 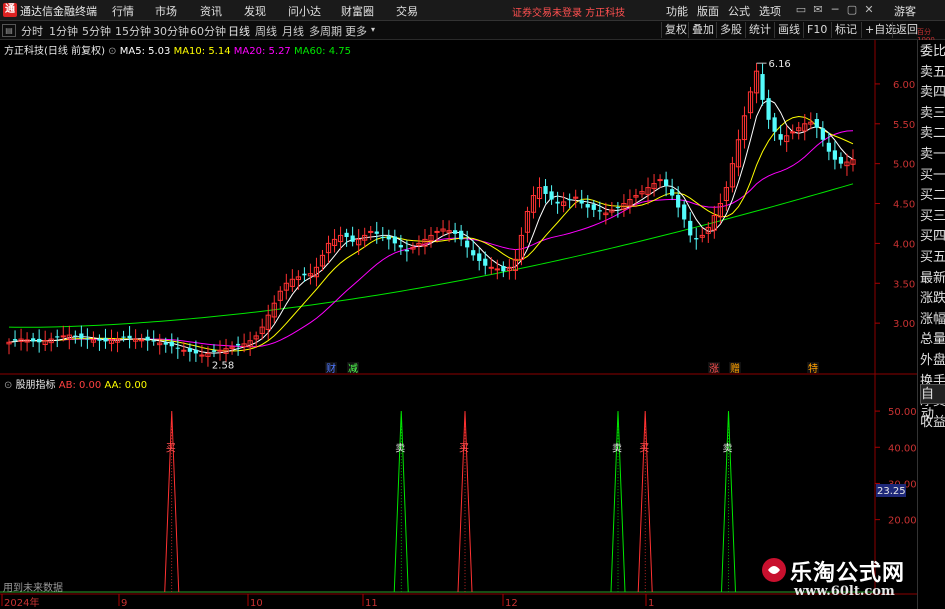 What do you see at coordinates (353, 369) in the screenshot?
I see `event-tag: 减` at bounding box center [353, 369].